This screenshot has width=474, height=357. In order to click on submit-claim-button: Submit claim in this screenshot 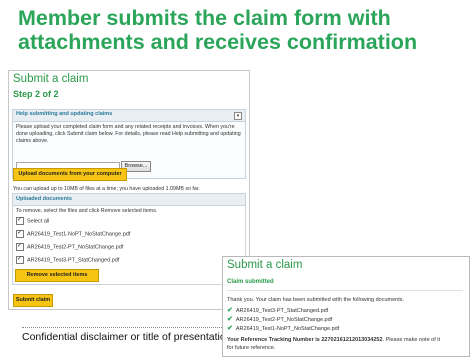, I will do `click(33, 300)`.